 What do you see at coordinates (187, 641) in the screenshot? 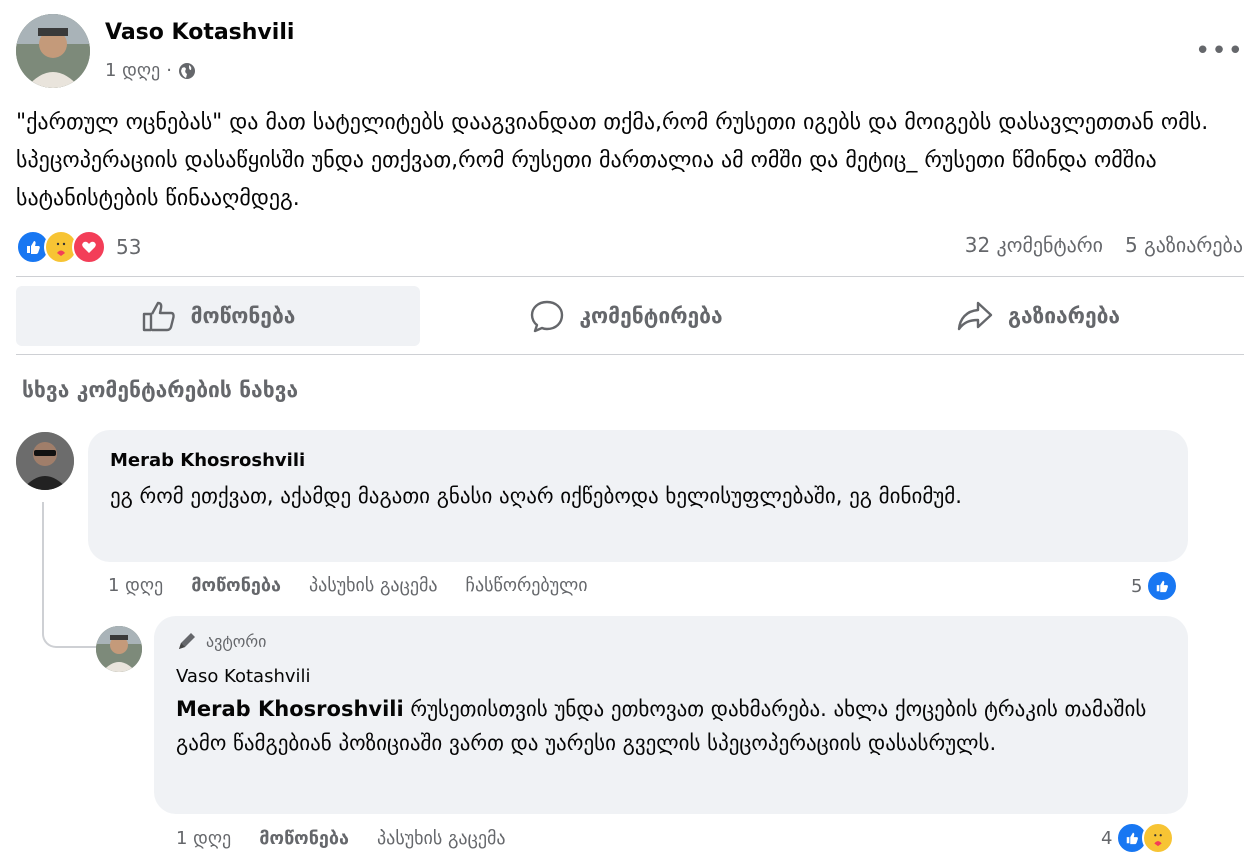
I see `pen-icon` at bounding box center [187, 641].